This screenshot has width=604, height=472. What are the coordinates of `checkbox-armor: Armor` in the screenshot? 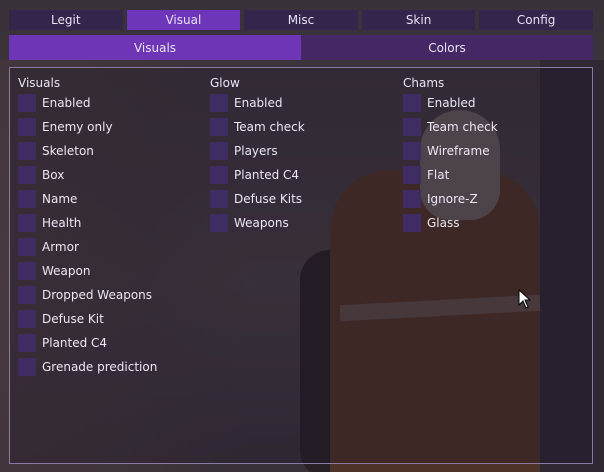 It's located at (48, 247).